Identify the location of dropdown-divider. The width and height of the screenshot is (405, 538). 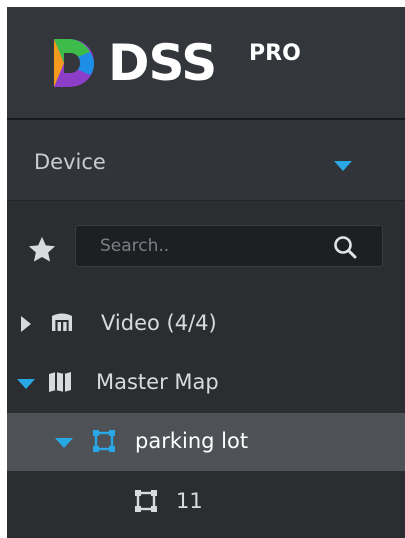
(206, 200).